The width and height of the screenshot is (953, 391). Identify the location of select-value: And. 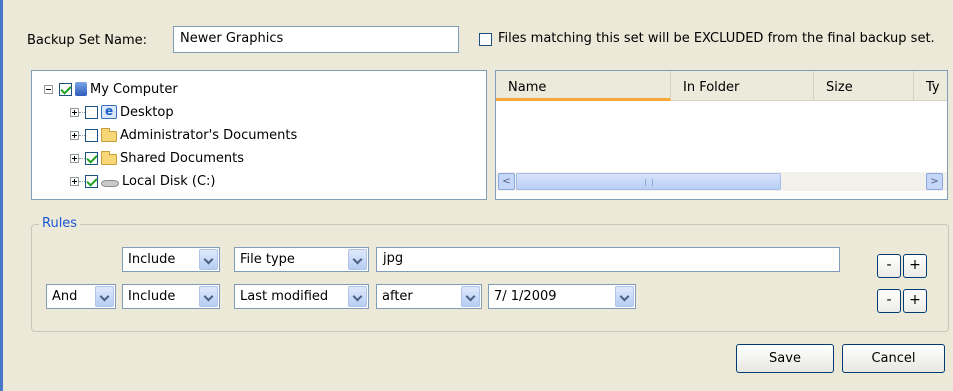
(65, 296).